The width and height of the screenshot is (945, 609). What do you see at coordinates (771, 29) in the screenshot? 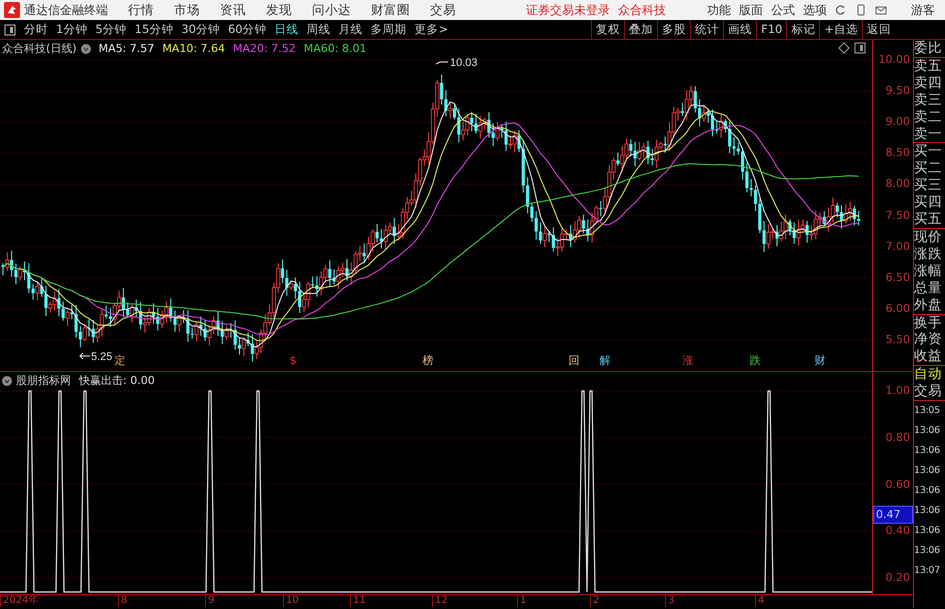
I see `toolbar-button: F10` at bounding box center [771, 29].